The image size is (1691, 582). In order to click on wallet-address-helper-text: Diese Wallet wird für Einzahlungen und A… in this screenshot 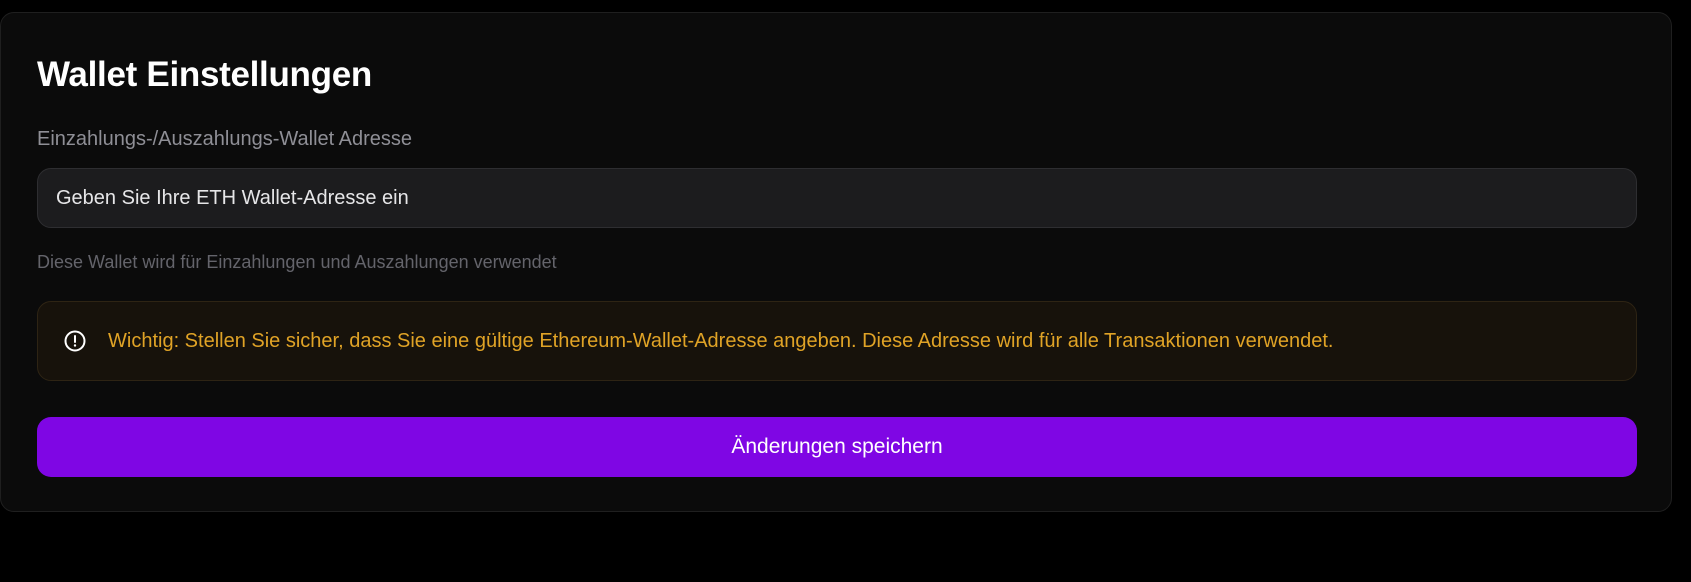, I will do `click(297, 262)`.